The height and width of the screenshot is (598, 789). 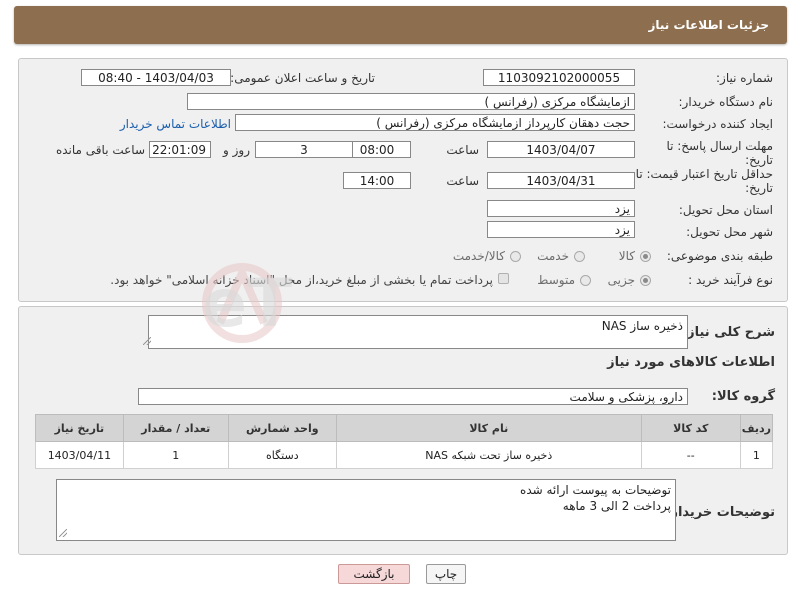 I want to click on buyer-notes-label: توضیحات خریدار:, so click(x=720, y=512).